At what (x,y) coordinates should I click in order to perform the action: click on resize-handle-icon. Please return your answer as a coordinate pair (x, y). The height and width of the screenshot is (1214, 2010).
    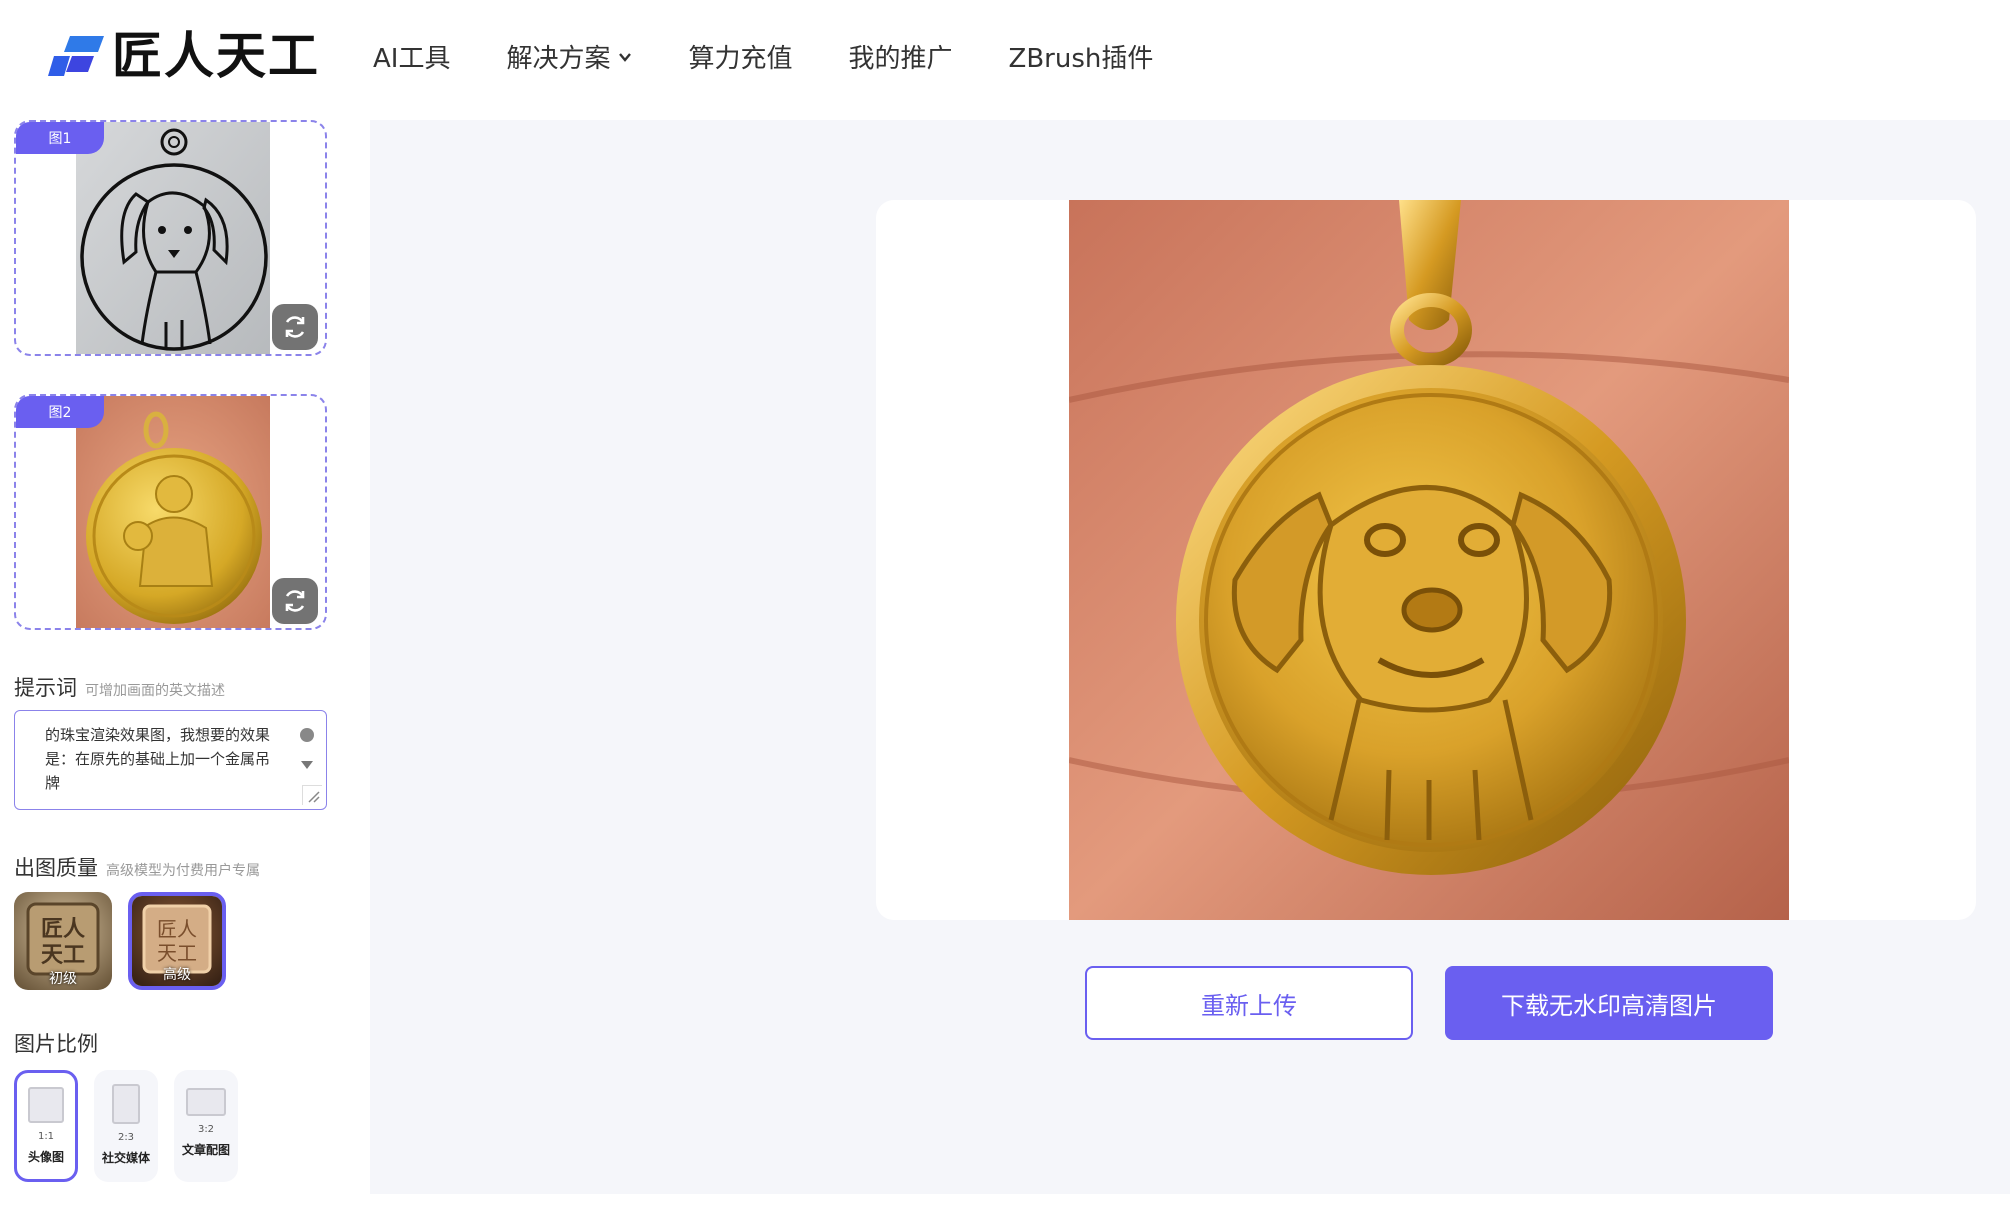
    Looking at the image, I should click on (312, 795).